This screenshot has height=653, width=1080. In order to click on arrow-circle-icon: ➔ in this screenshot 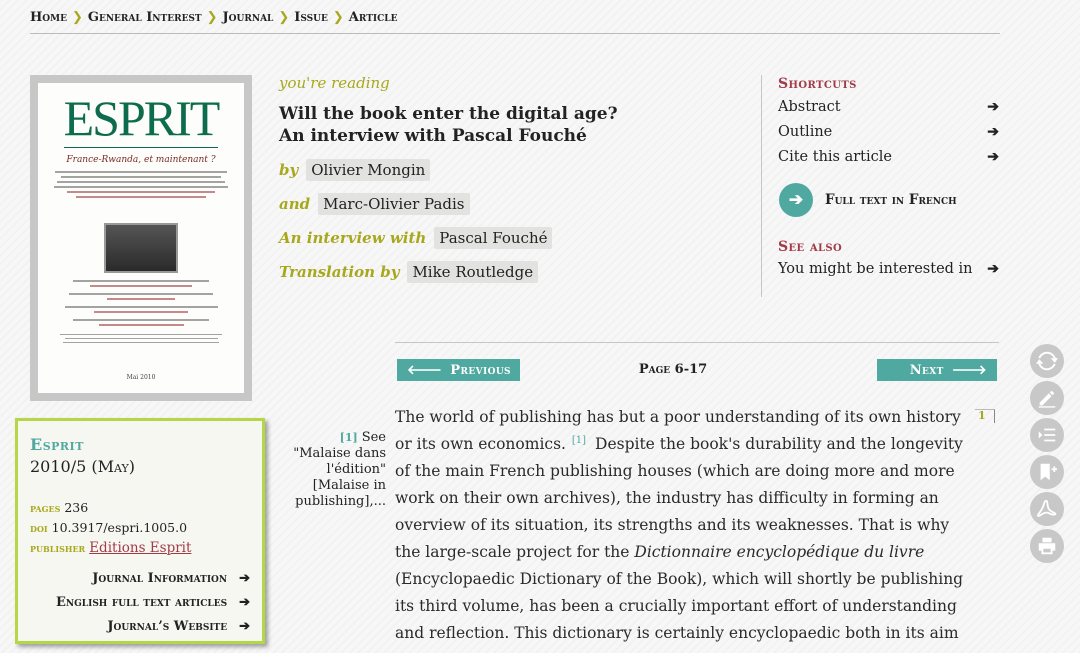, I will do `click(796, 200)`.